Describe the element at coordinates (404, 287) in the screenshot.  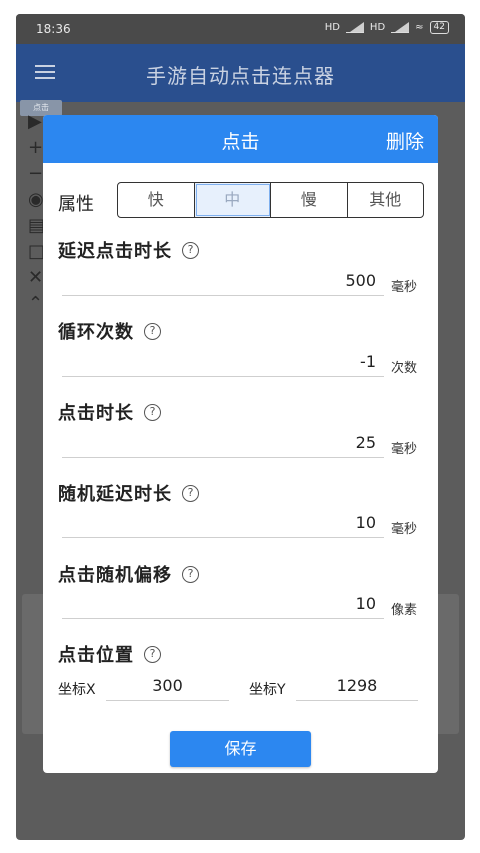
I see `delay-click-unit: 毫秒` at that location.